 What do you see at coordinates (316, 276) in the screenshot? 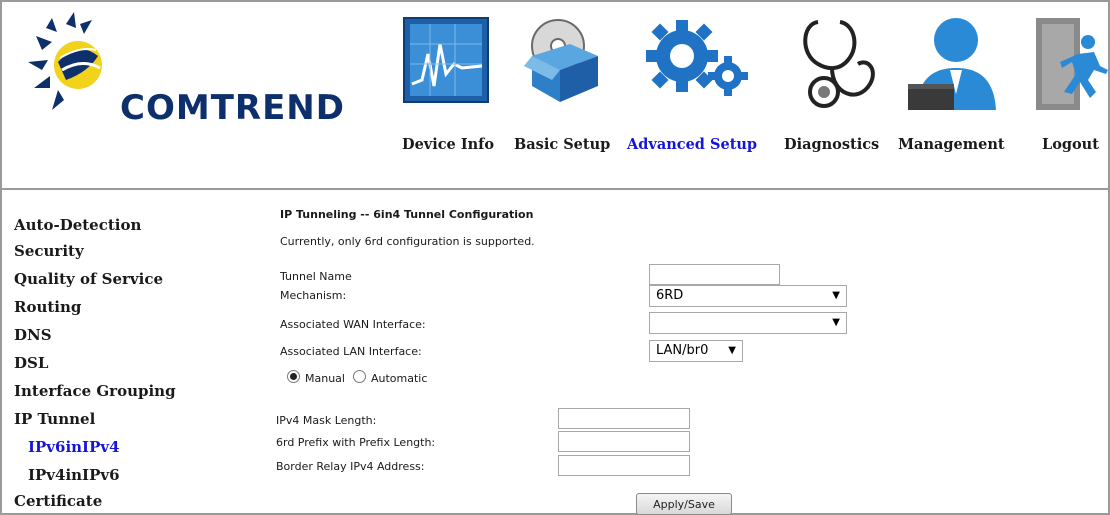
I see `tunnel-name-label: Tunnel Name` at bounding box center [316, 276].